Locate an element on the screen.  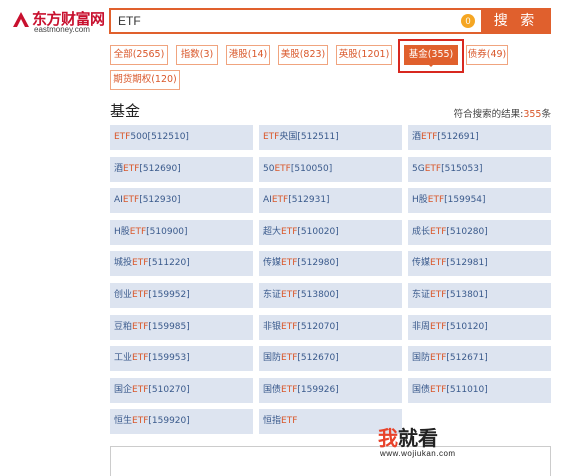
fund-name-post: [510900] is located at coordinates (167, 232).